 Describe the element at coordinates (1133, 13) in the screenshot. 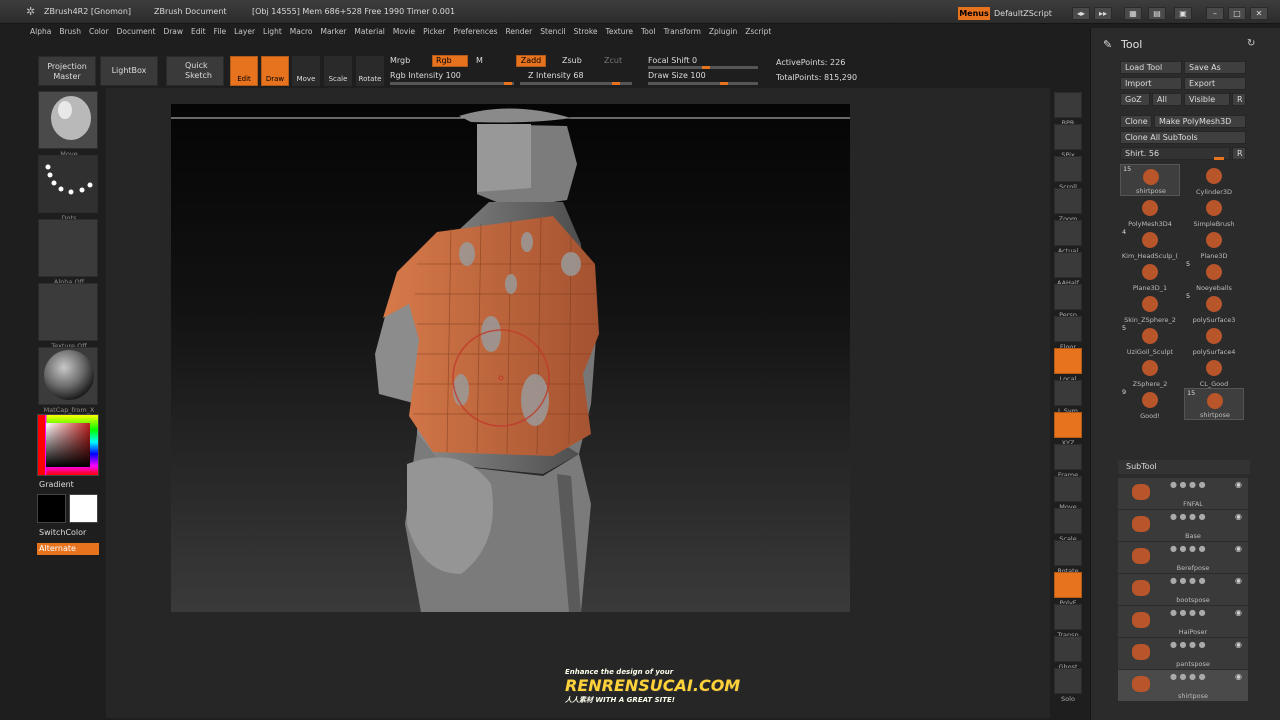

I see `layout-icon: ▦` at that location.